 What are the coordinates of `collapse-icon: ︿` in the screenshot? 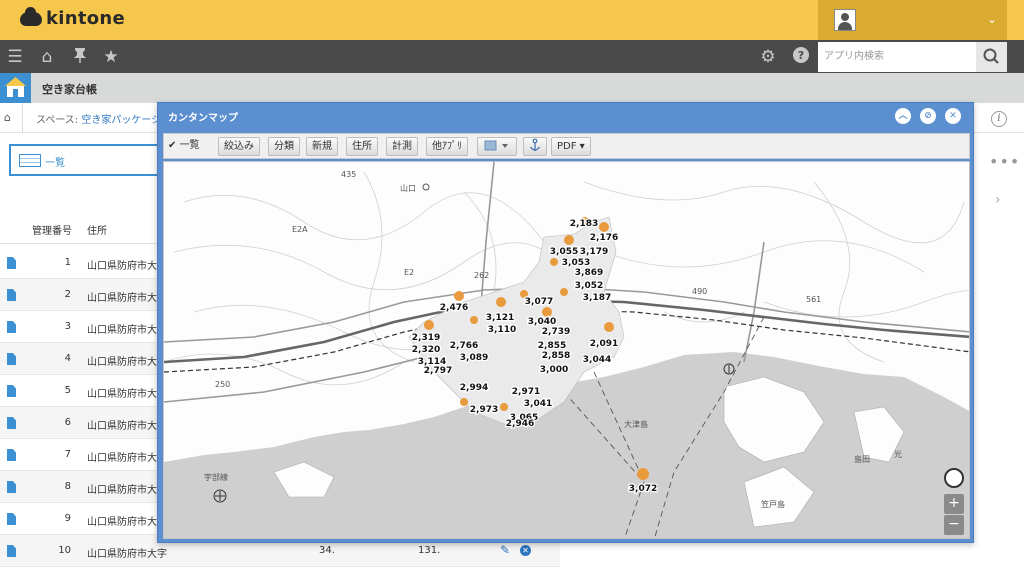 It's located at (903, 116).